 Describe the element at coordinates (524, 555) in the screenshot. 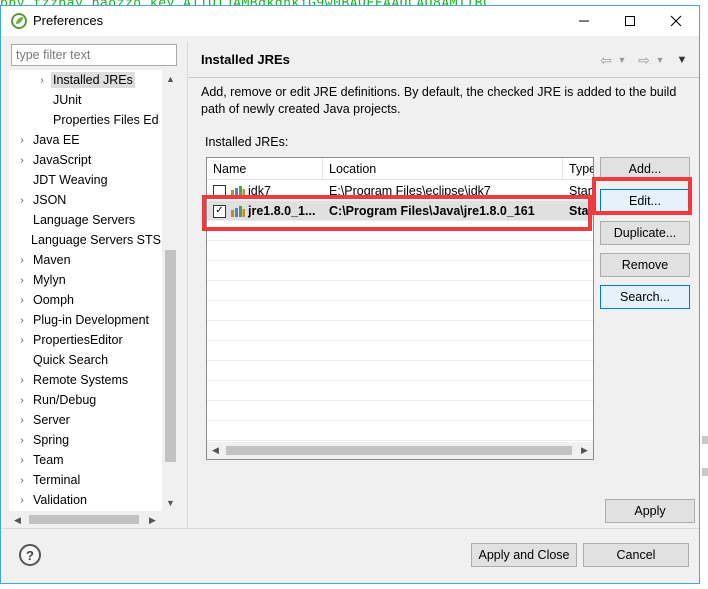

I see `apply-and-close-button: Apply and Close` at that location.